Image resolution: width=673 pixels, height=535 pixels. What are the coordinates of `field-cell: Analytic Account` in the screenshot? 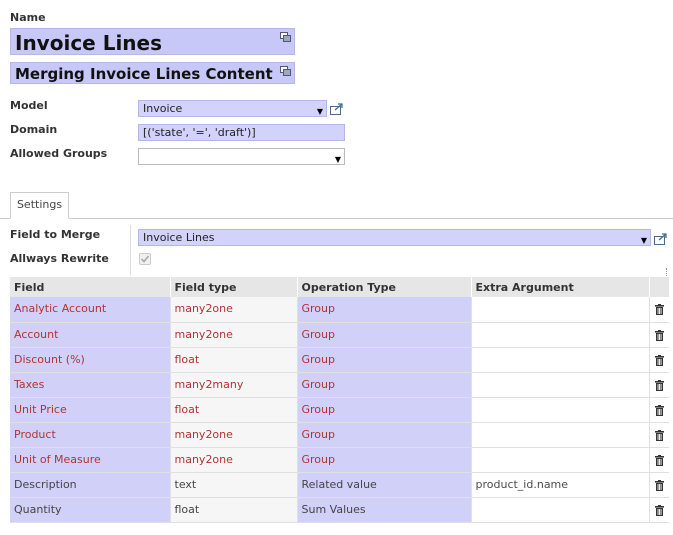 It's located at (90, 310).